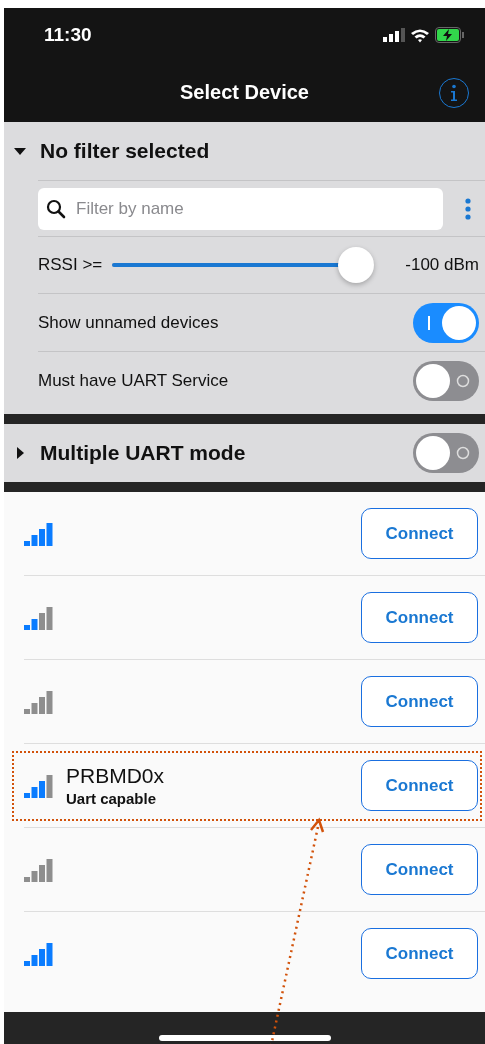 Image resolution: width=485 pixels, height=1044 pixels. I want to click on device-name: PRBMD0x, so click(116, 776).